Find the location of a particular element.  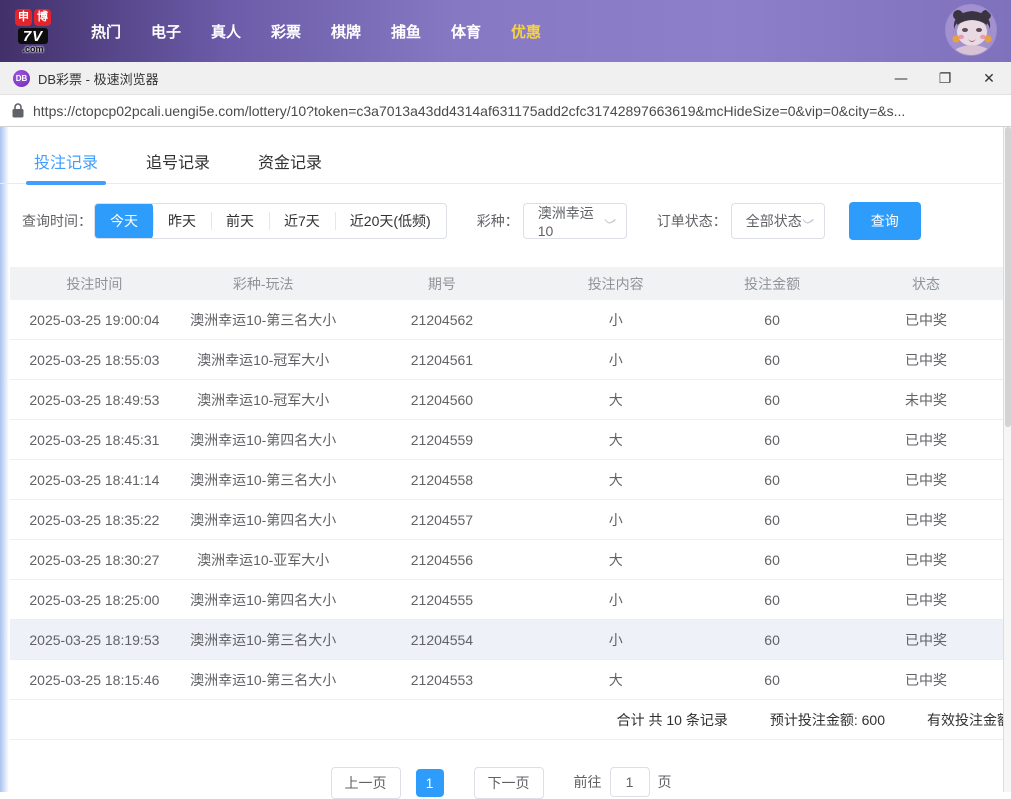

cell-play-type: 澳洲幸运10-亚军大小 is located at coordinates (263, 559).